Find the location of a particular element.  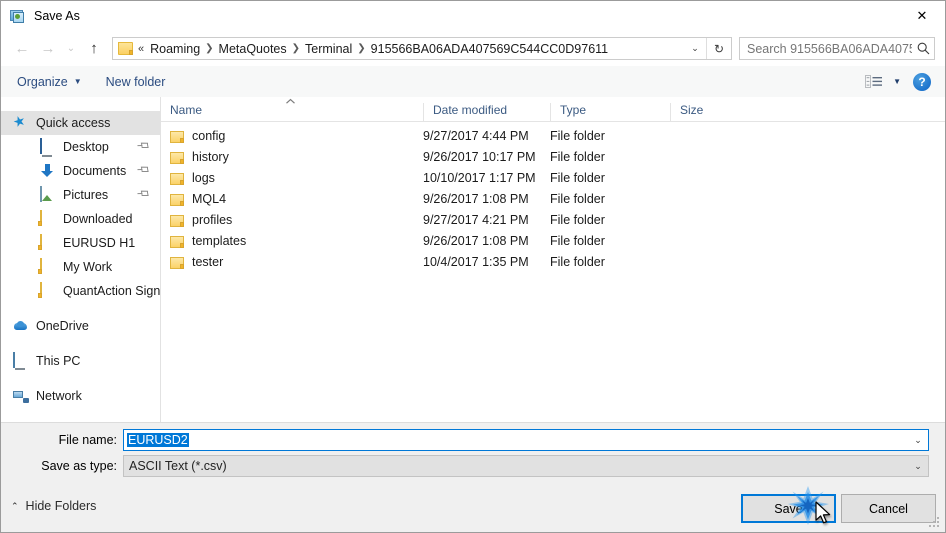

breadcrumb-item-roaming: Roaming is located at coordinates (175, 49).